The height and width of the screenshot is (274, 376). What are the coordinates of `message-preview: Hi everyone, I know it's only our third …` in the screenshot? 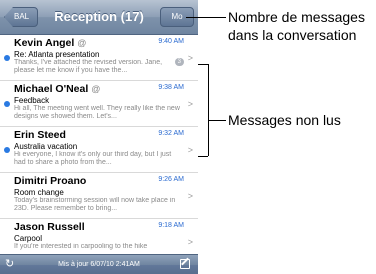 It's located at (93, 158).